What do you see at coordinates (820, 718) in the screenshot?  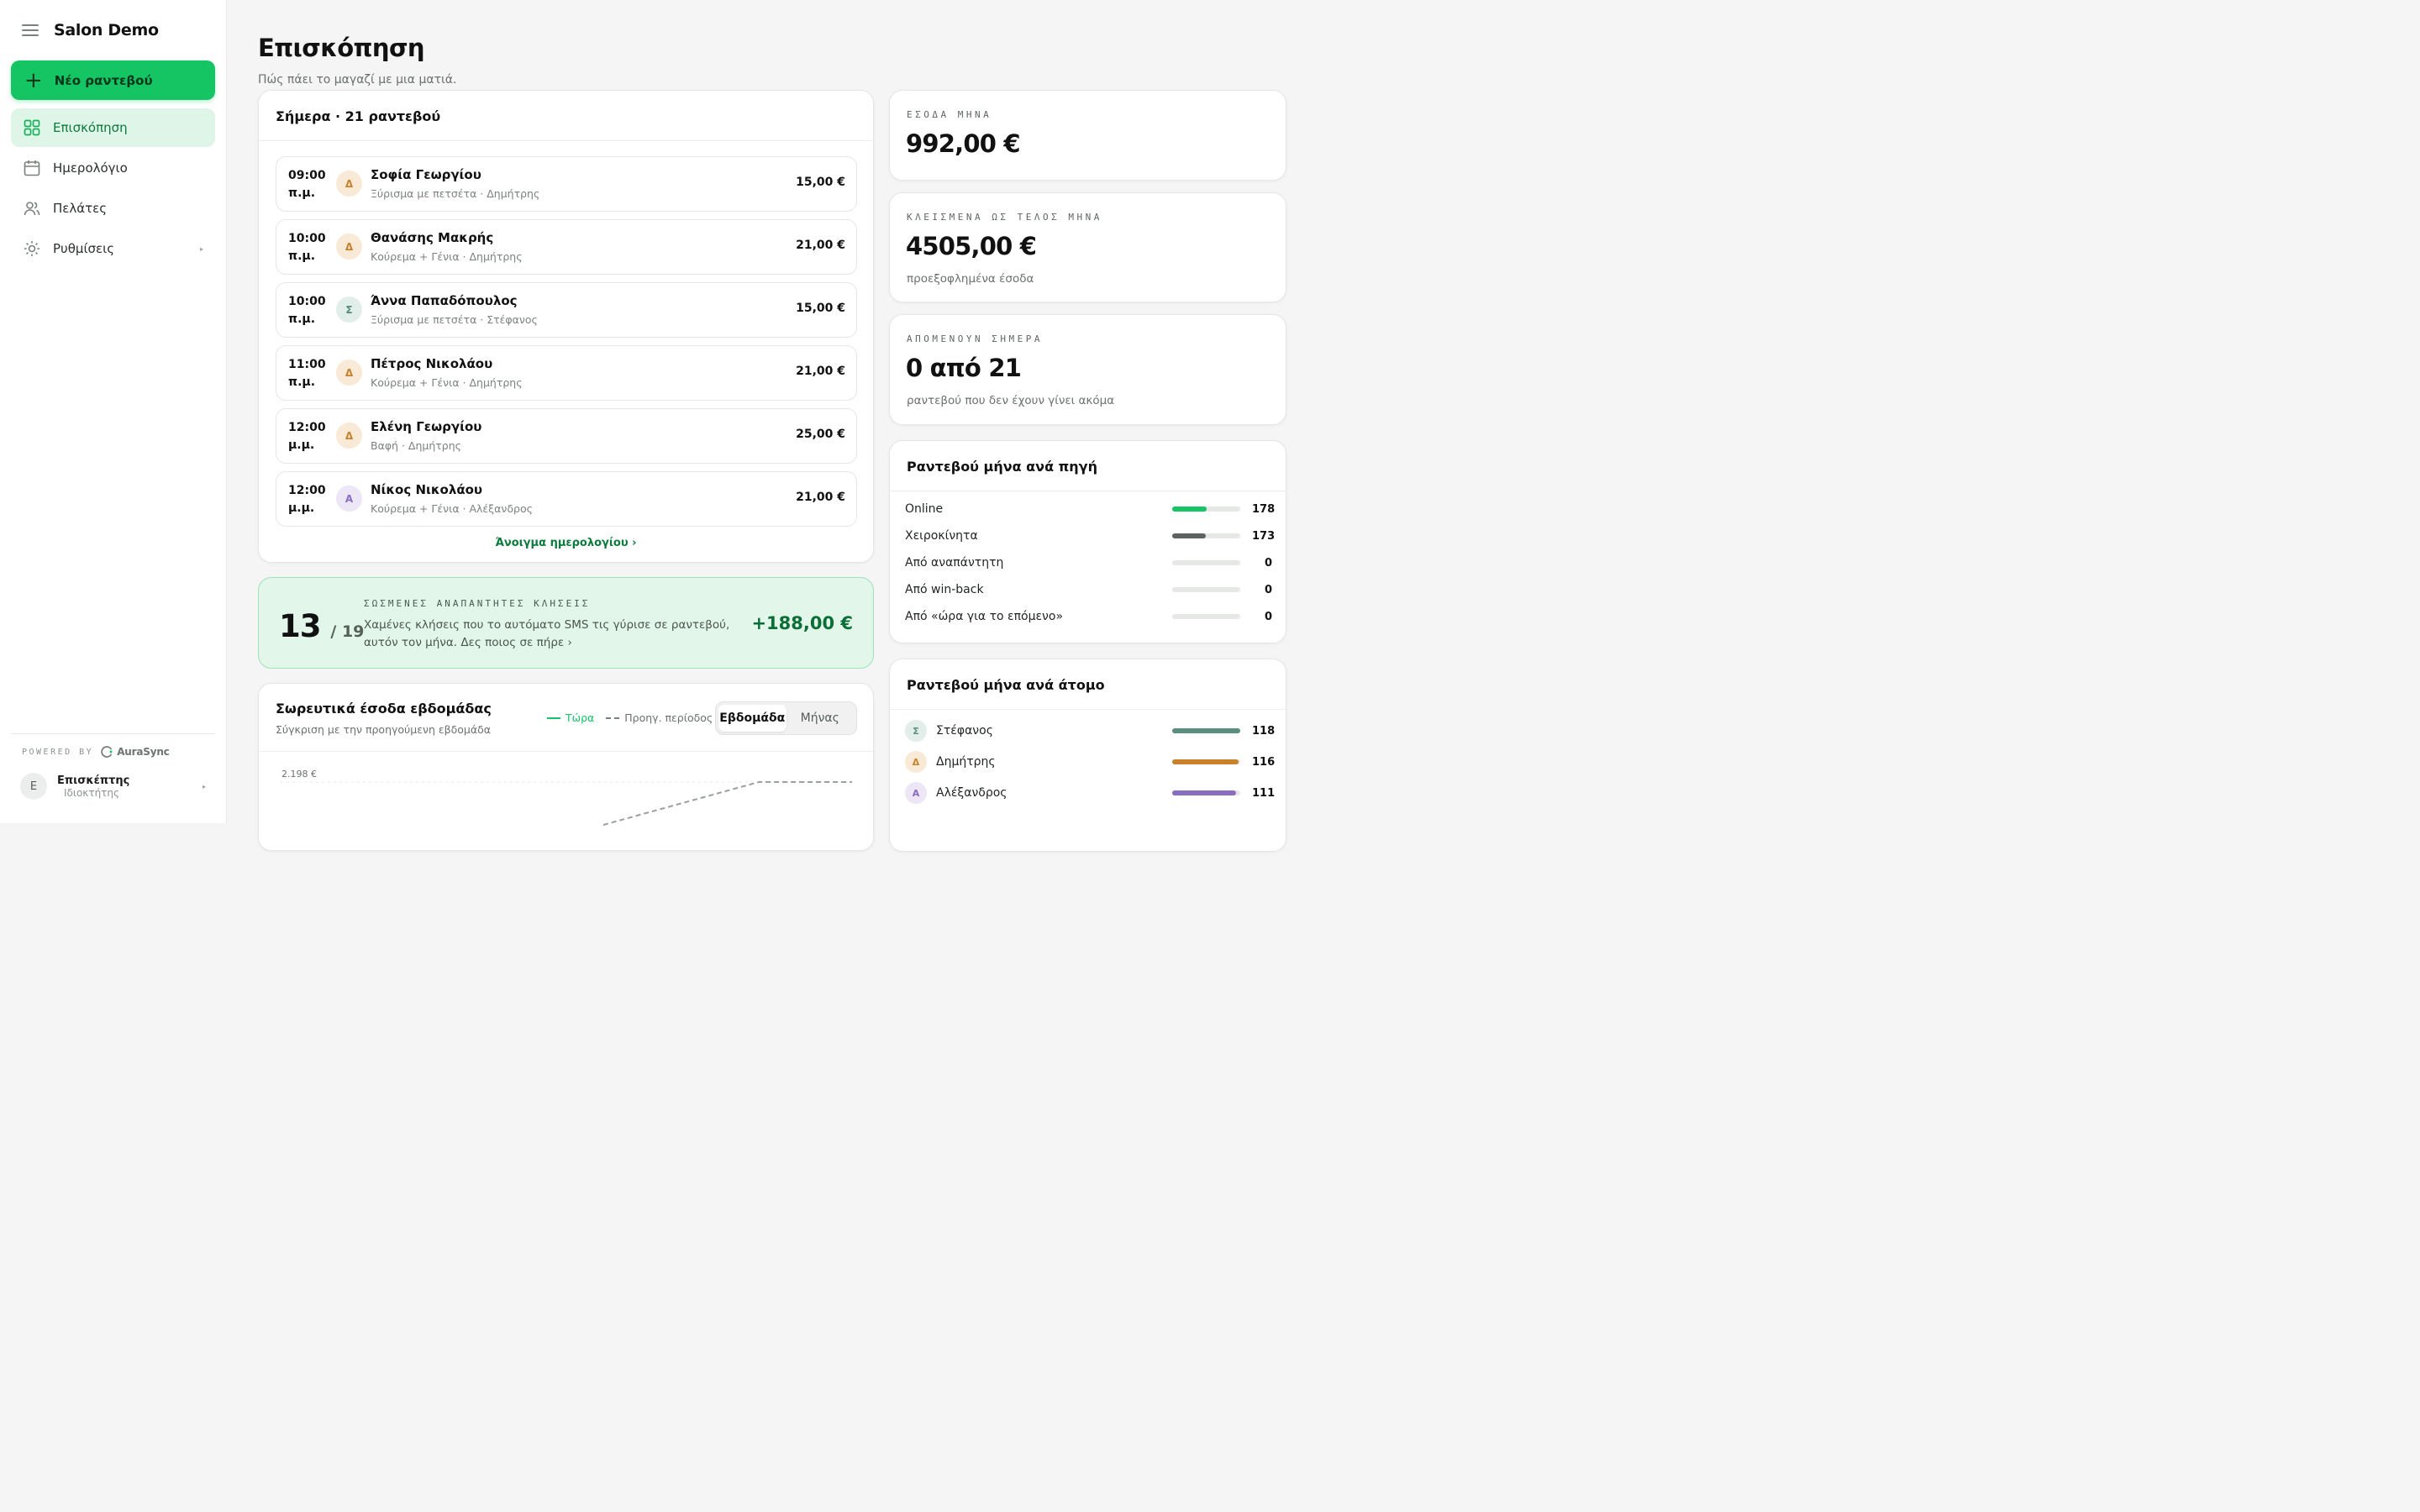 I see `toggle-month: Μήνας` at bounding box center [820, 718].